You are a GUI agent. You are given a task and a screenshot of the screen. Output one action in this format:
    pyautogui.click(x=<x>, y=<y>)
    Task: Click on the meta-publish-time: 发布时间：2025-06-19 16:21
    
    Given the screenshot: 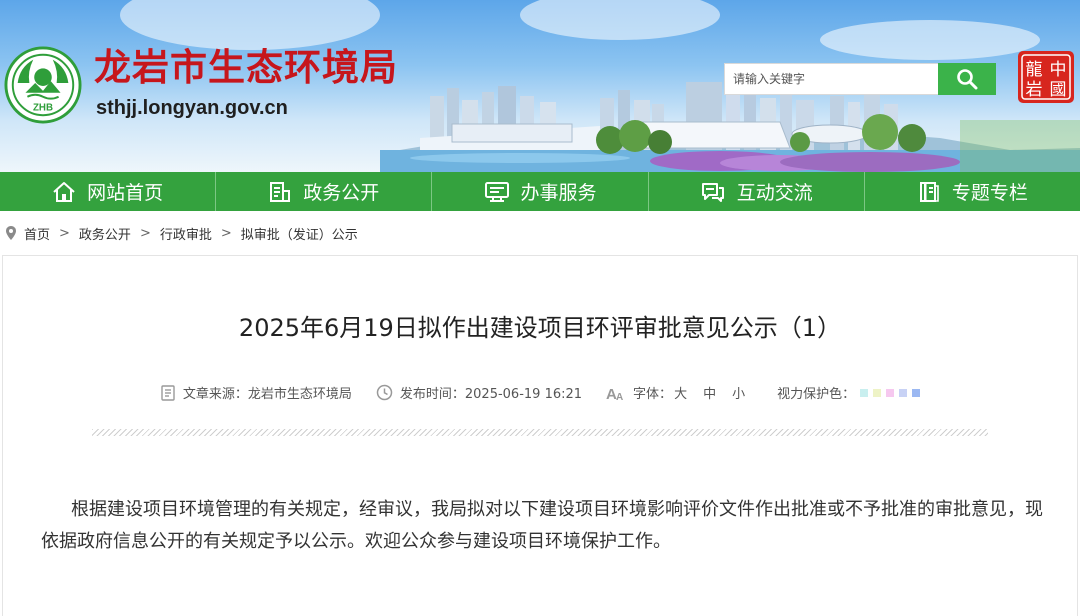 What is the action you would take?
    pyautogui.click(x=479, y=392)
    